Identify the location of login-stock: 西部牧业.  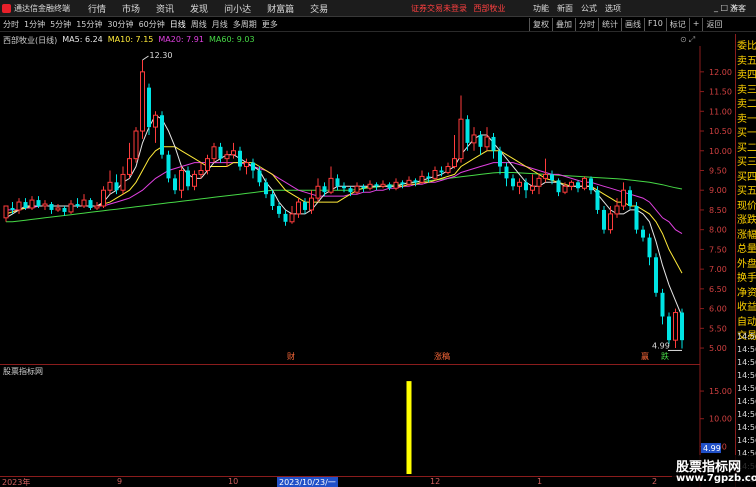
(489, 8).